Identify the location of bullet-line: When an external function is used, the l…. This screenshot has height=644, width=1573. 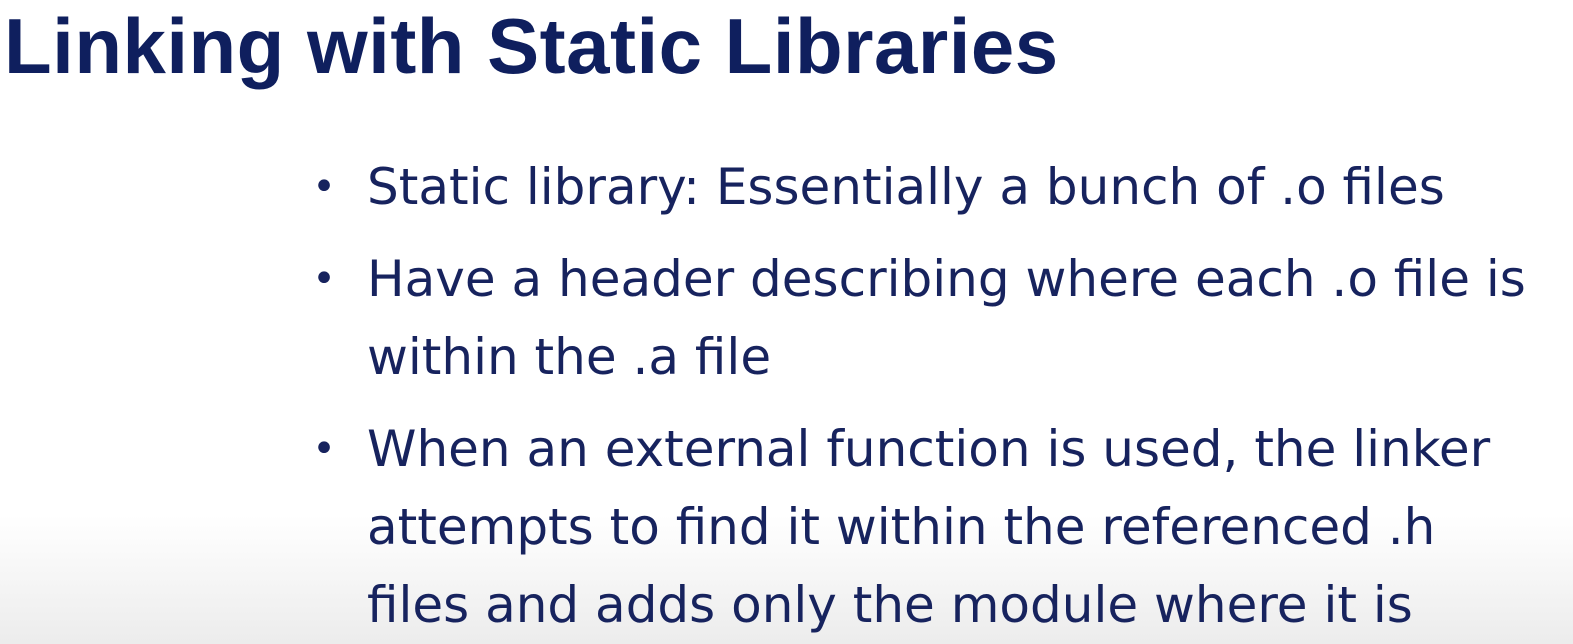
(929, 449).